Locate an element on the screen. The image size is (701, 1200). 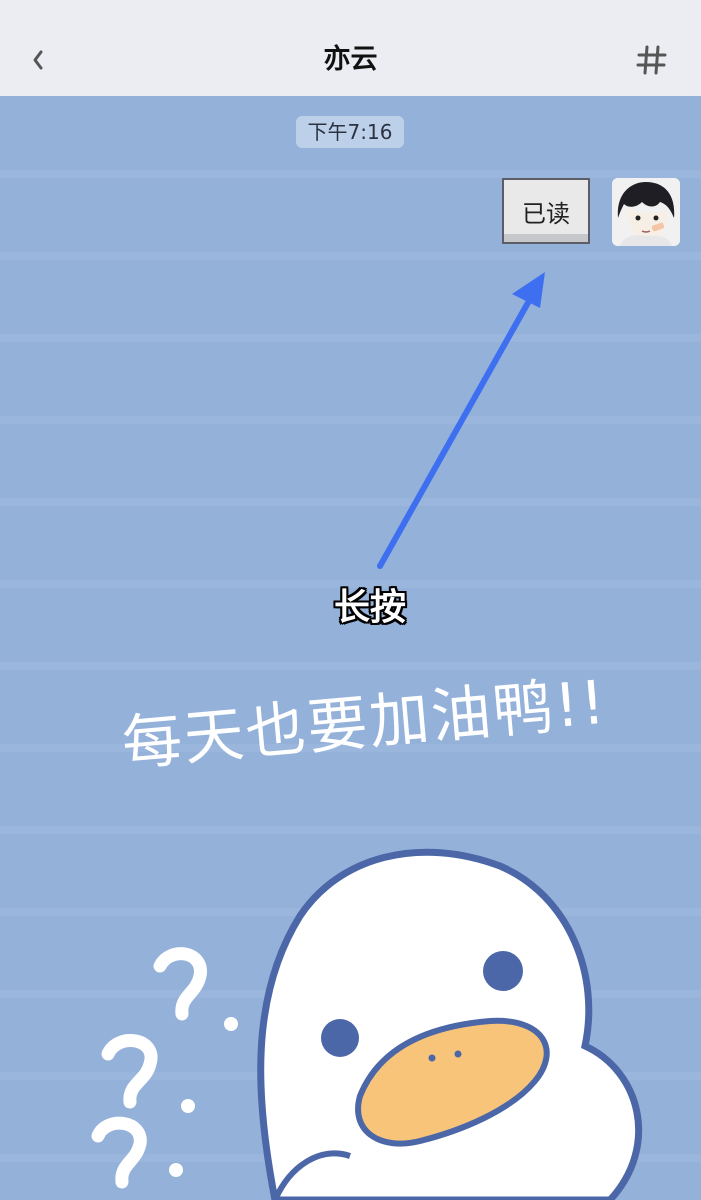
annotation-arrow is located at coordinates (461, 420).